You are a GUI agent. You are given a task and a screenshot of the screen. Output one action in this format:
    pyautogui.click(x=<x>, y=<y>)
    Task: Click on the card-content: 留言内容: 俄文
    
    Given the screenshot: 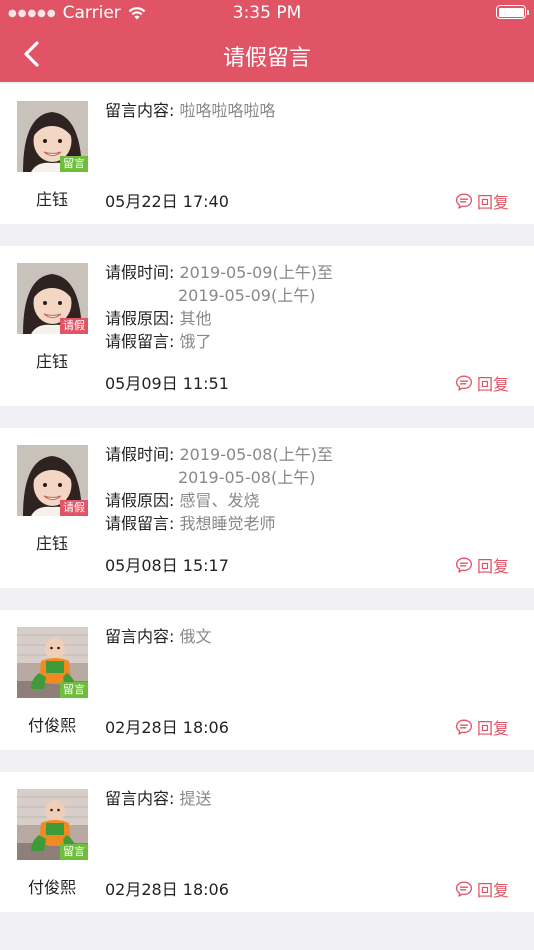 What is the action you would take?
    pyautogui.click(x=158, y=636)
    